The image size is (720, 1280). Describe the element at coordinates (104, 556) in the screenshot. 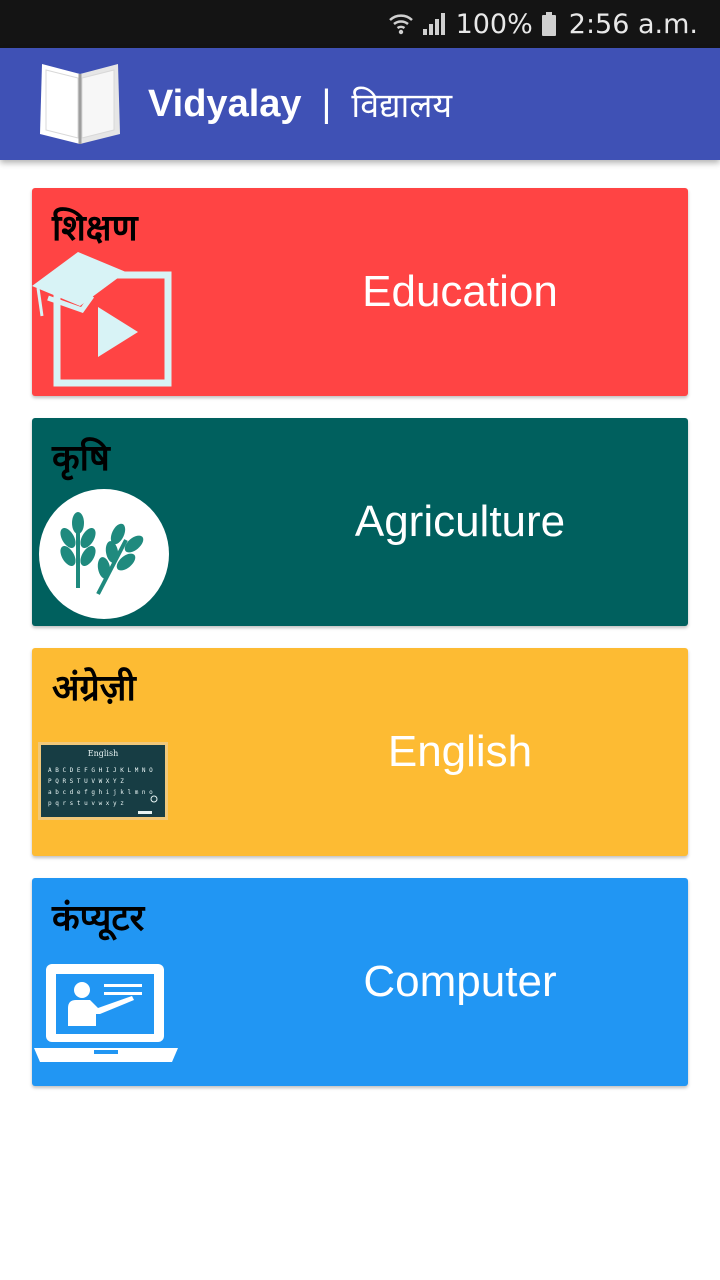

I see `wheat-icon` at that location.